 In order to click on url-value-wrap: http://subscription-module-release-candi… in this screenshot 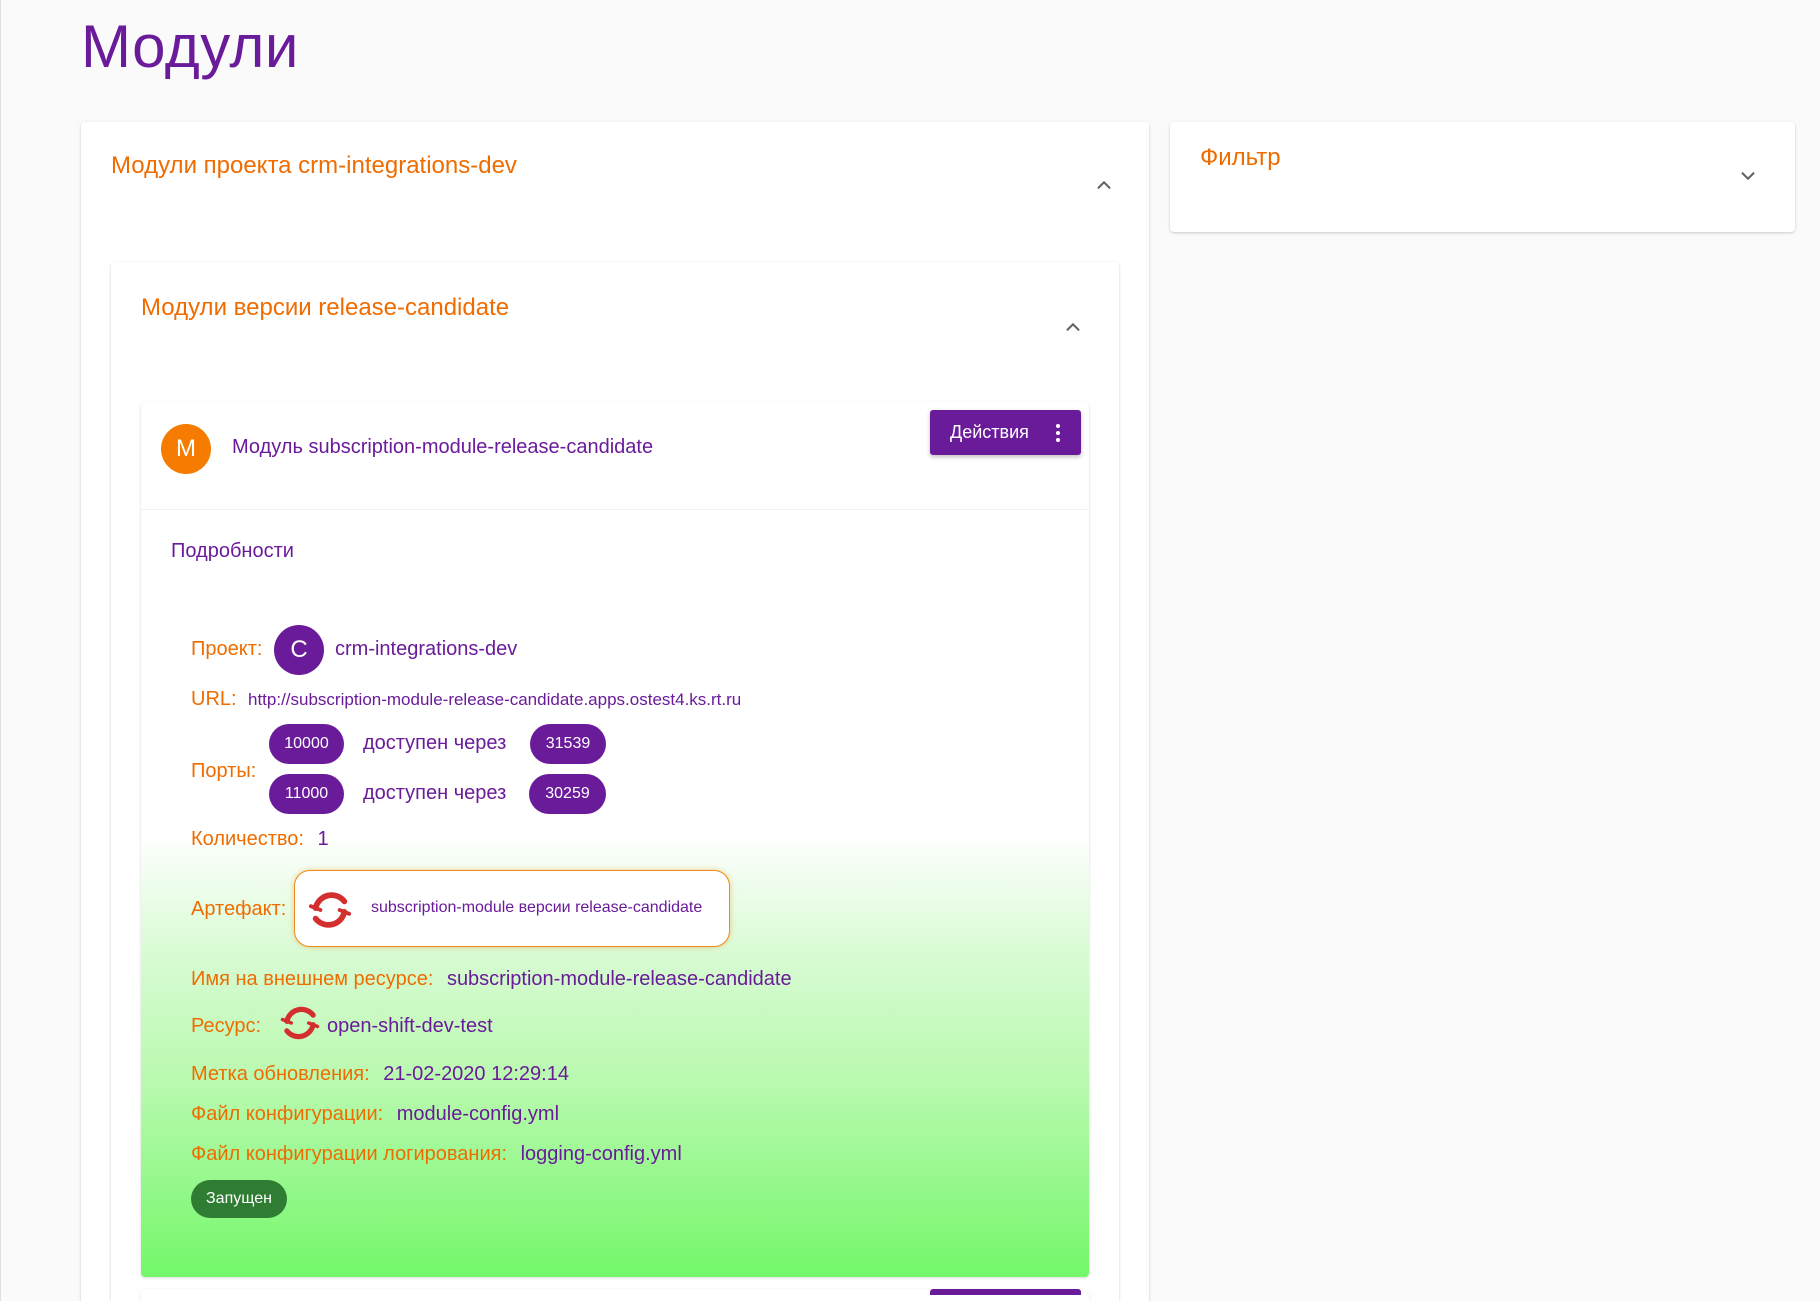, I will do `click(494, 700)`.